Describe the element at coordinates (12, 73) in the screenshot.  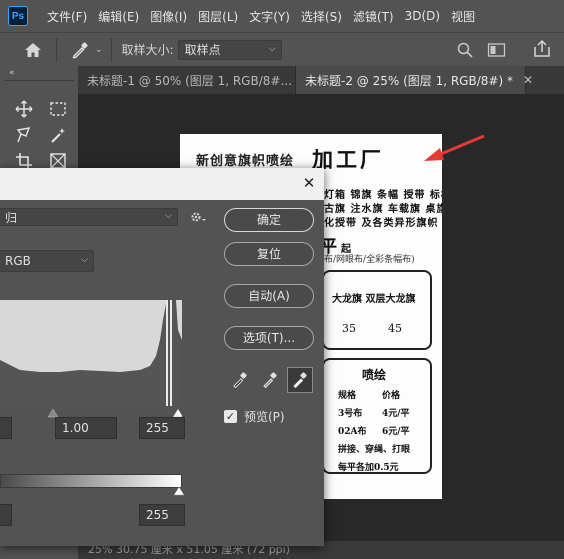
I see `collapse-panel-icon: «` at that location.